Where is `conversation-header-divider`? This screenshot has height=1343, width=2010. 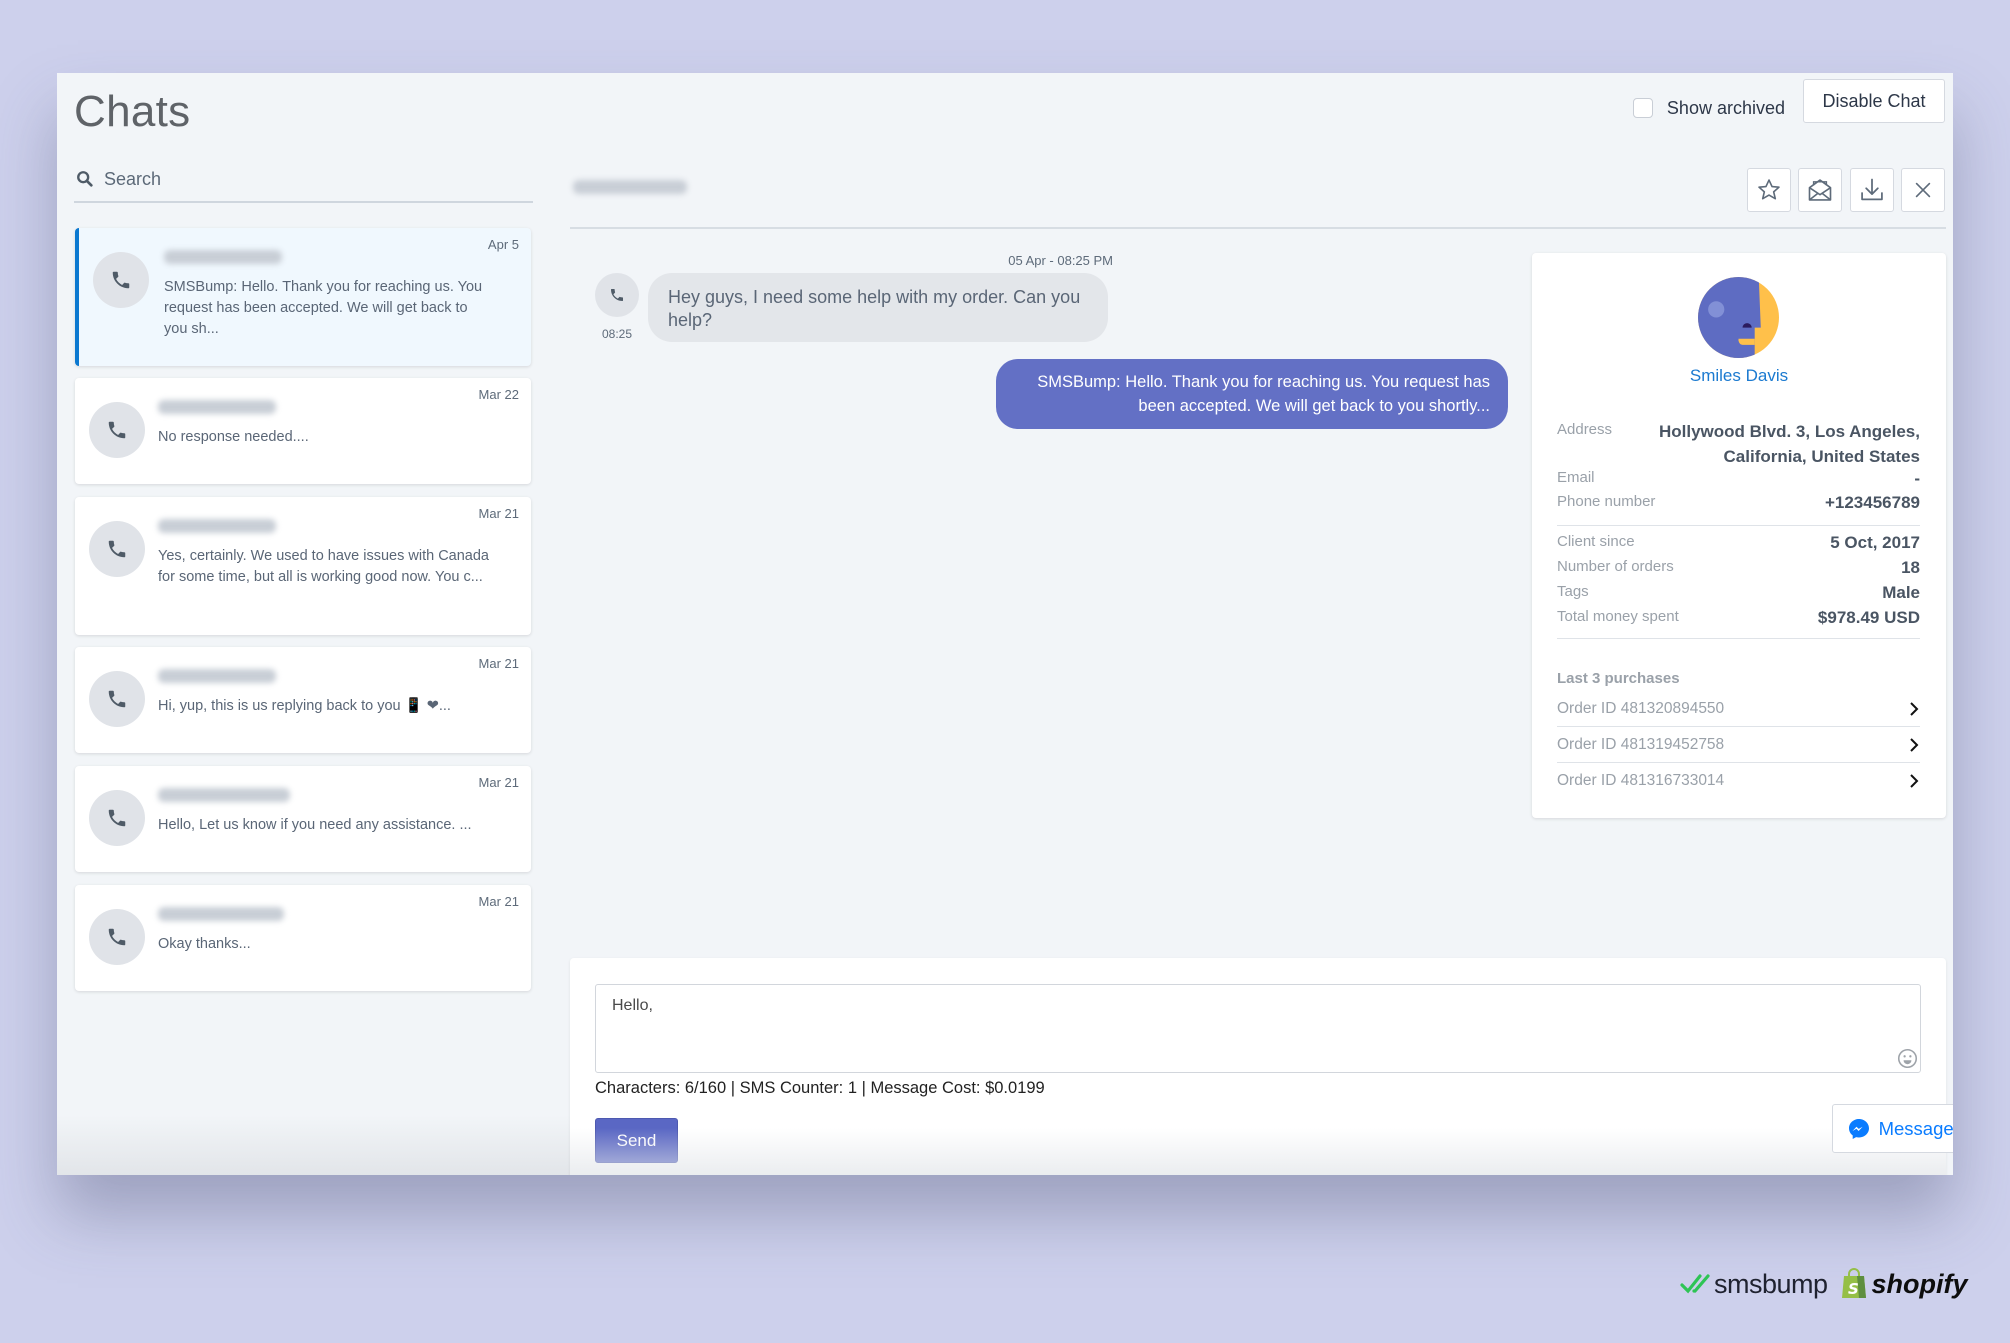 conversation-header-divider is located at coordinates (1258, 228).